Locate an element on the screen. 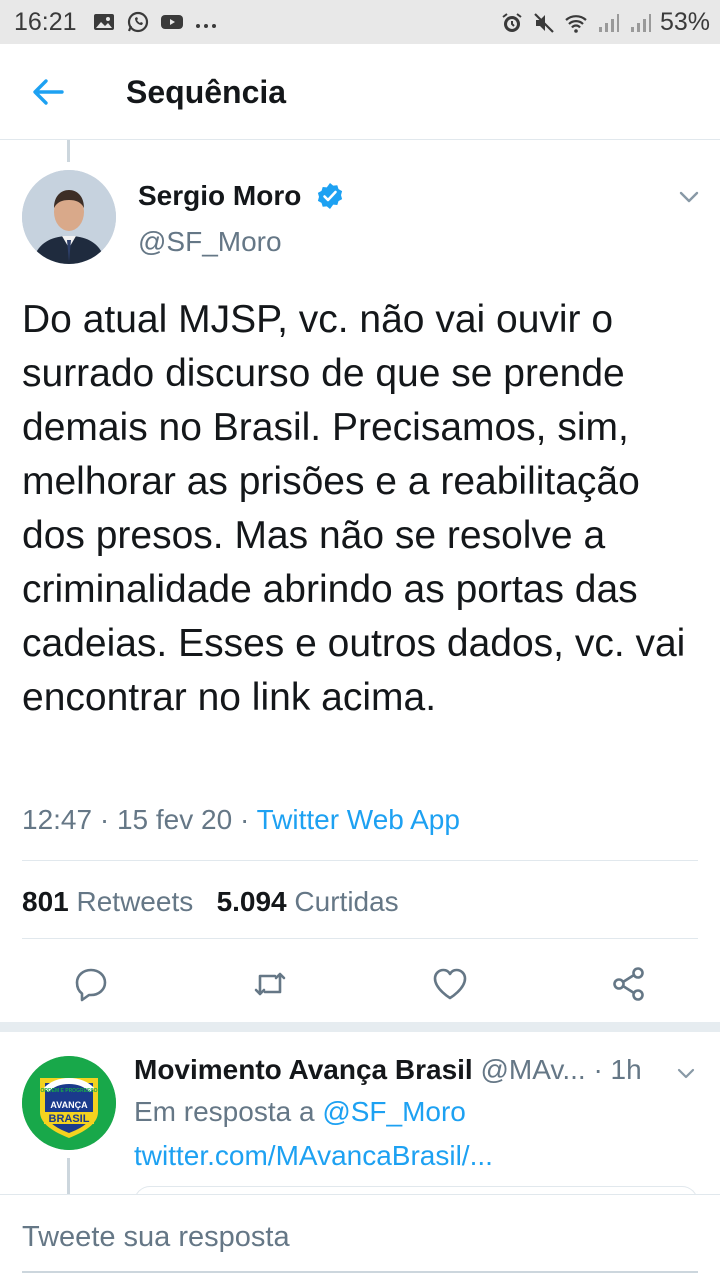 The image size is (720, 1280). tweet-time: 12:47 is located at coordinates (57, 819).